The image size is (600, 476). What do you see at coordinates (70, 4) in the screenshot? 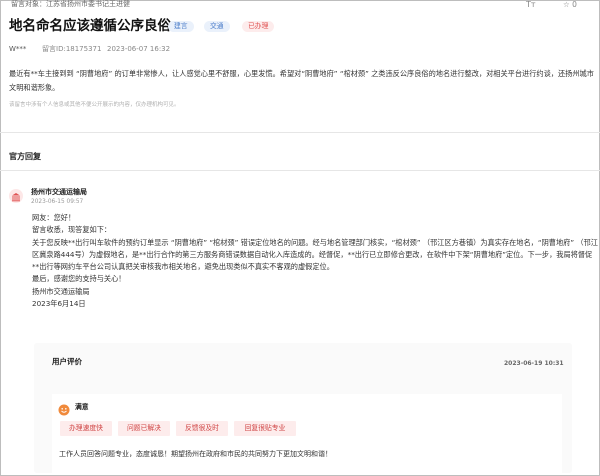
I see `message-target: 留言对象：江苏省扬州市委书记王进健` at bounding box center [70, 4].